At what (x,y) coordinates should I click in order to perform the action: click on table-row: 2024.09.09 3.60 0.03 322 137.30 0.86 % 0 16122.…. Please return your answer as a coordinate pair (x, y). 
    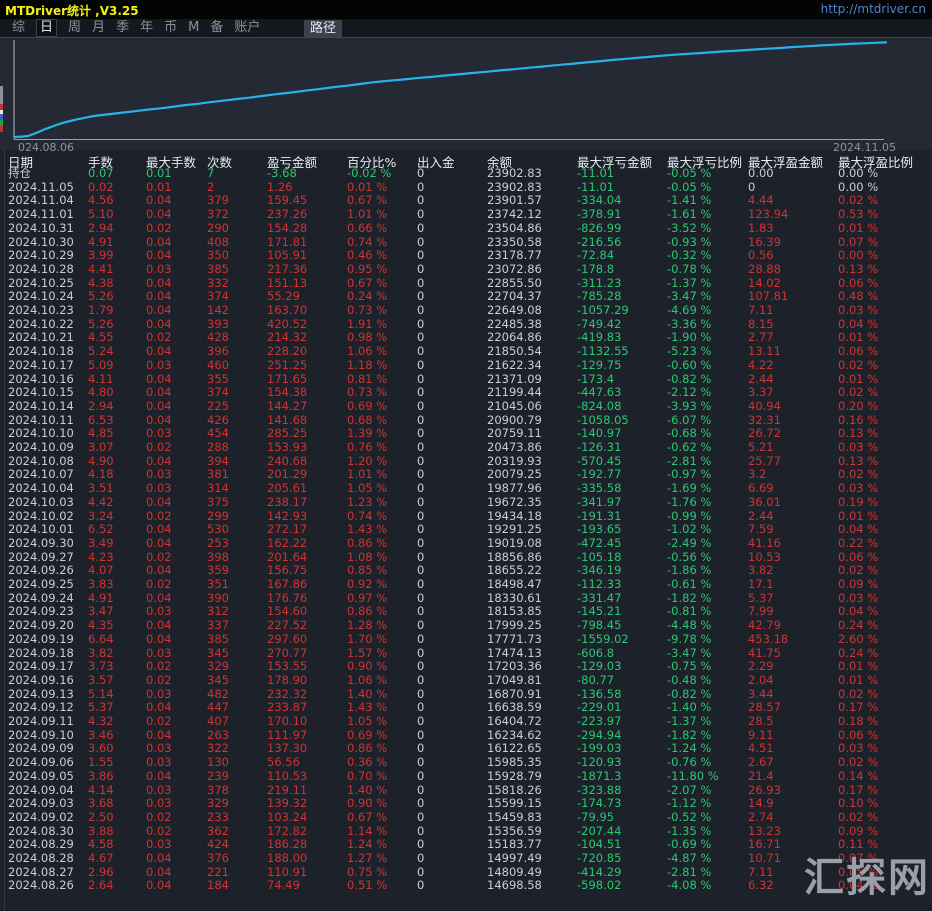
    Looking at the image, I should click on (466, 749).